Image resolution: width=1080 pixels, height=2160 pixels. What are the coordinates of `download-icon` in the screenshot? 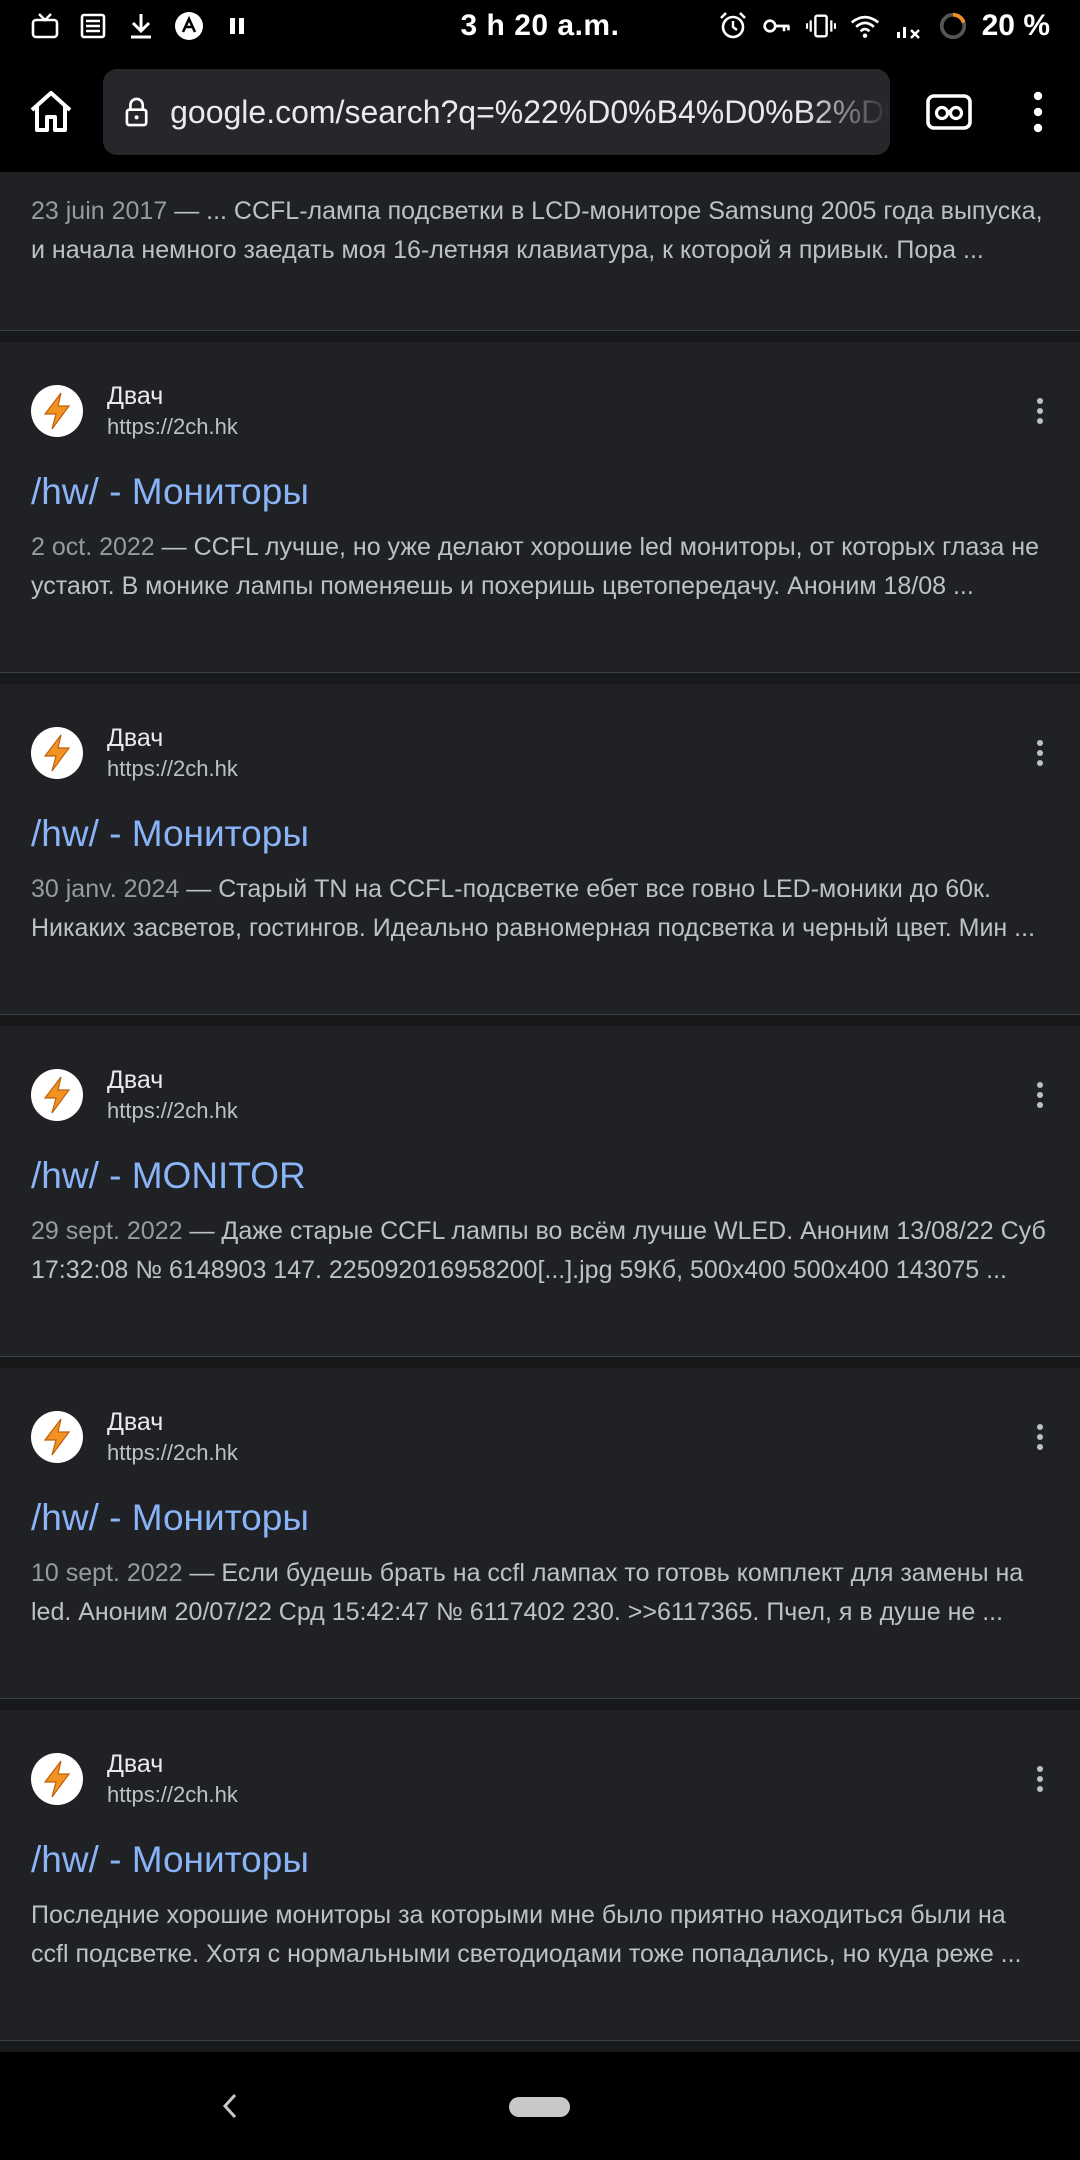 It's located at (141, 26).